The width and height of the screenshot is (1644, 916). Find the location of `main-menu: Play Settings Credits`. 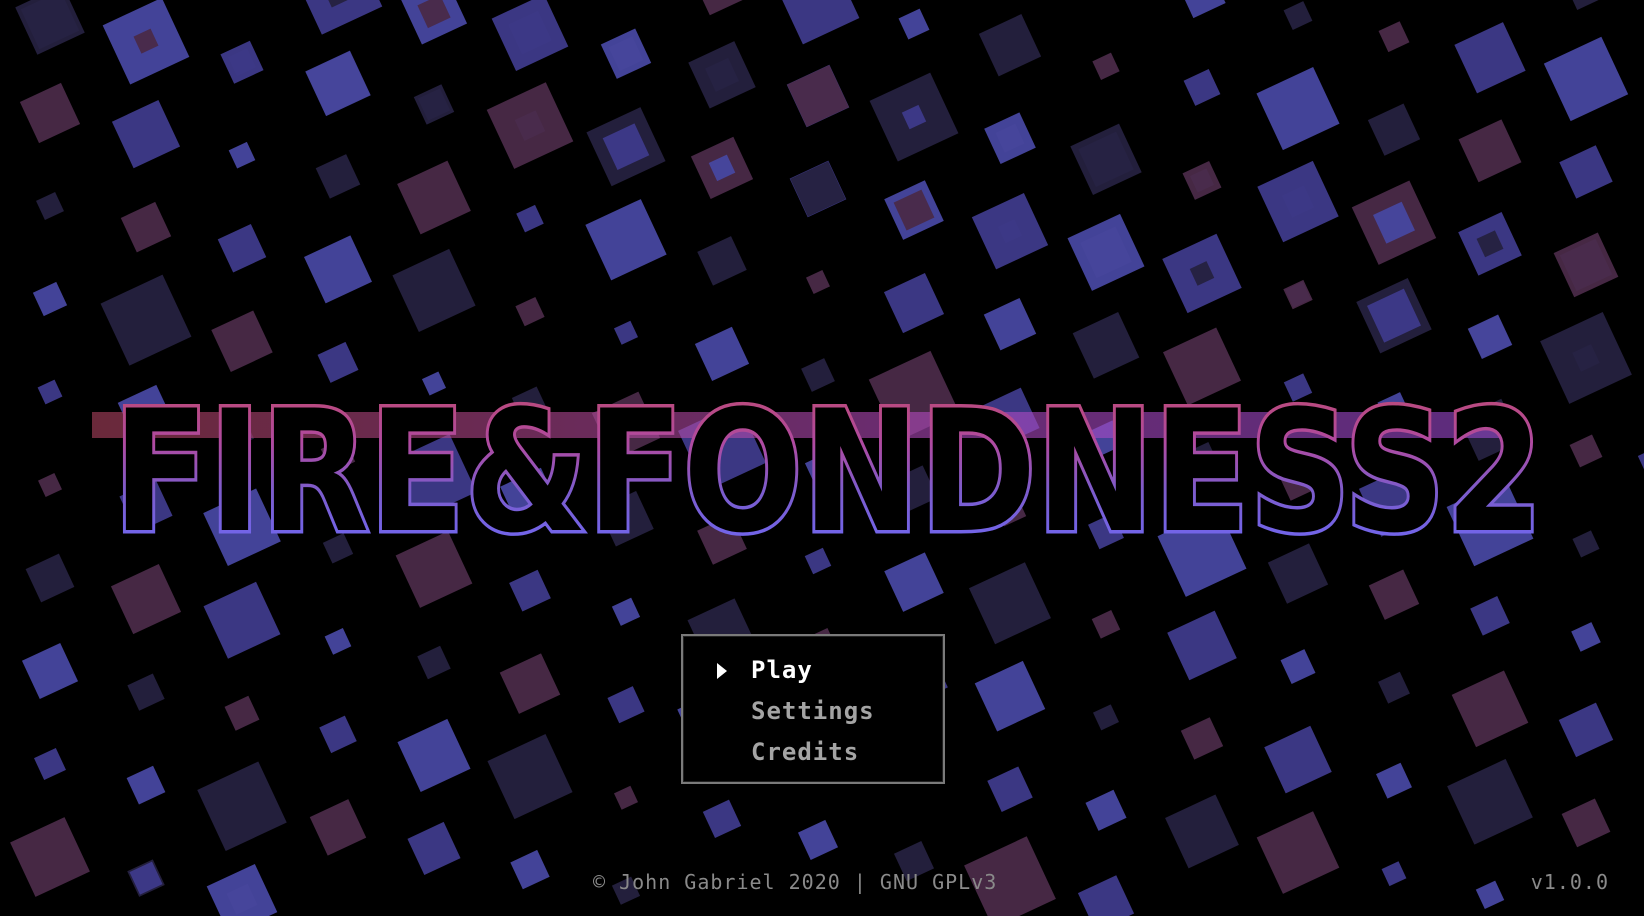

main-menu: Play Settings Credits is located at coordinates (813, 709).